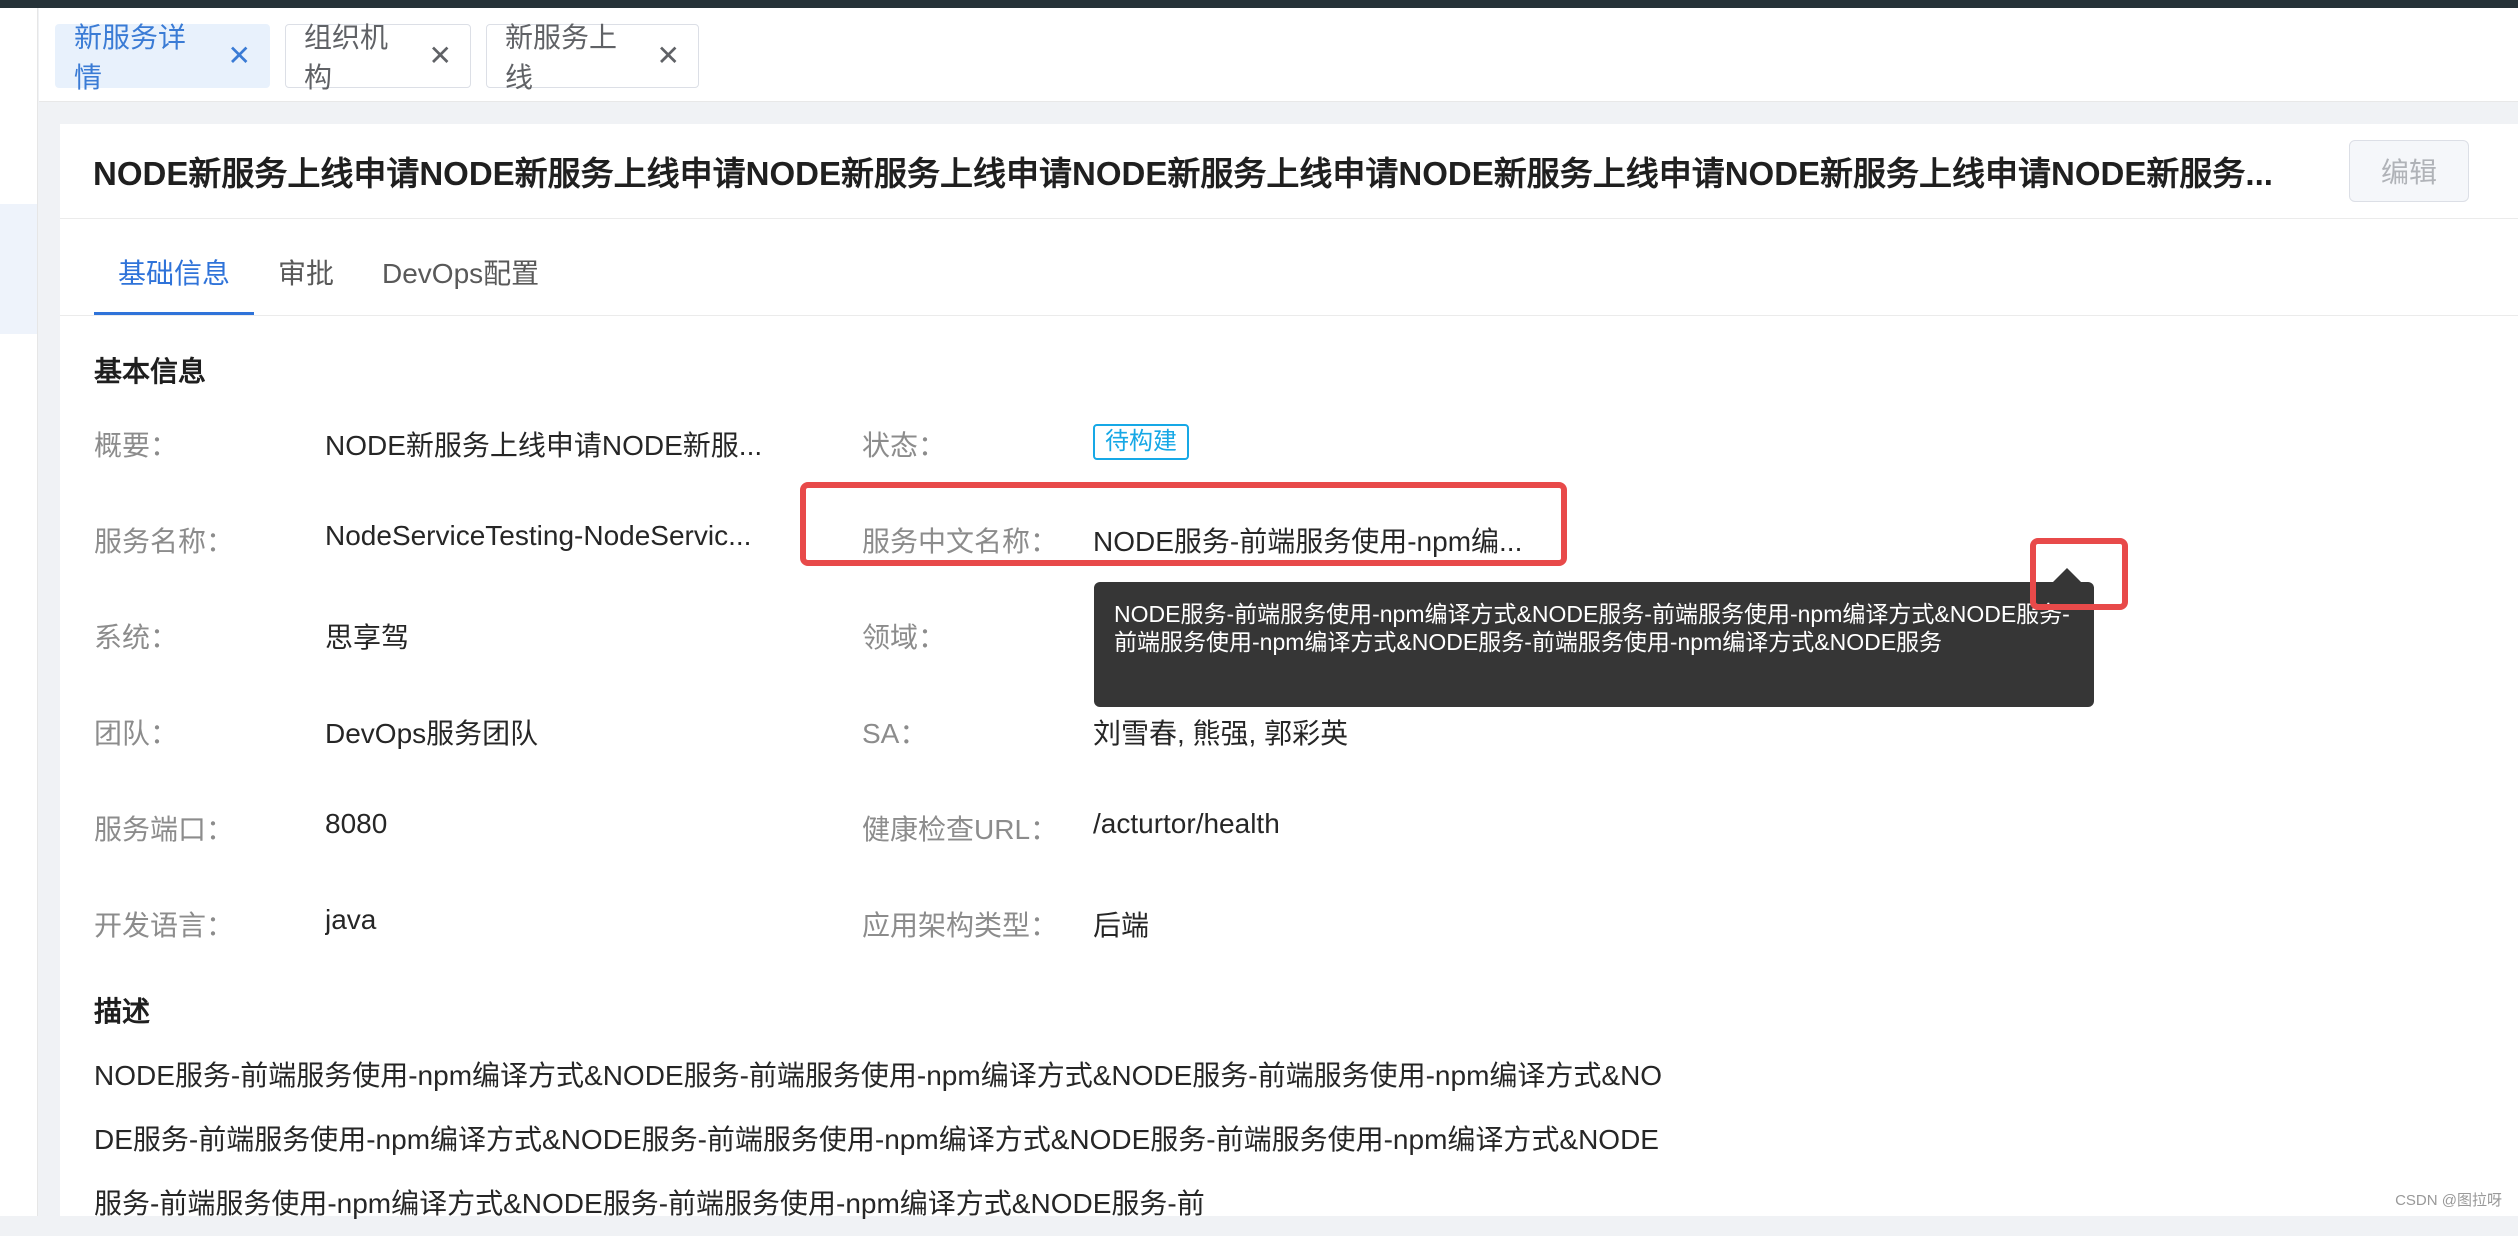 The height and width of the screenshot is (1236, 2518). What do you see at coordinates (2079, 574) in the screenshot?
I see `highlight-box-tooltip-arrow` at bounding box center [2079, 574].